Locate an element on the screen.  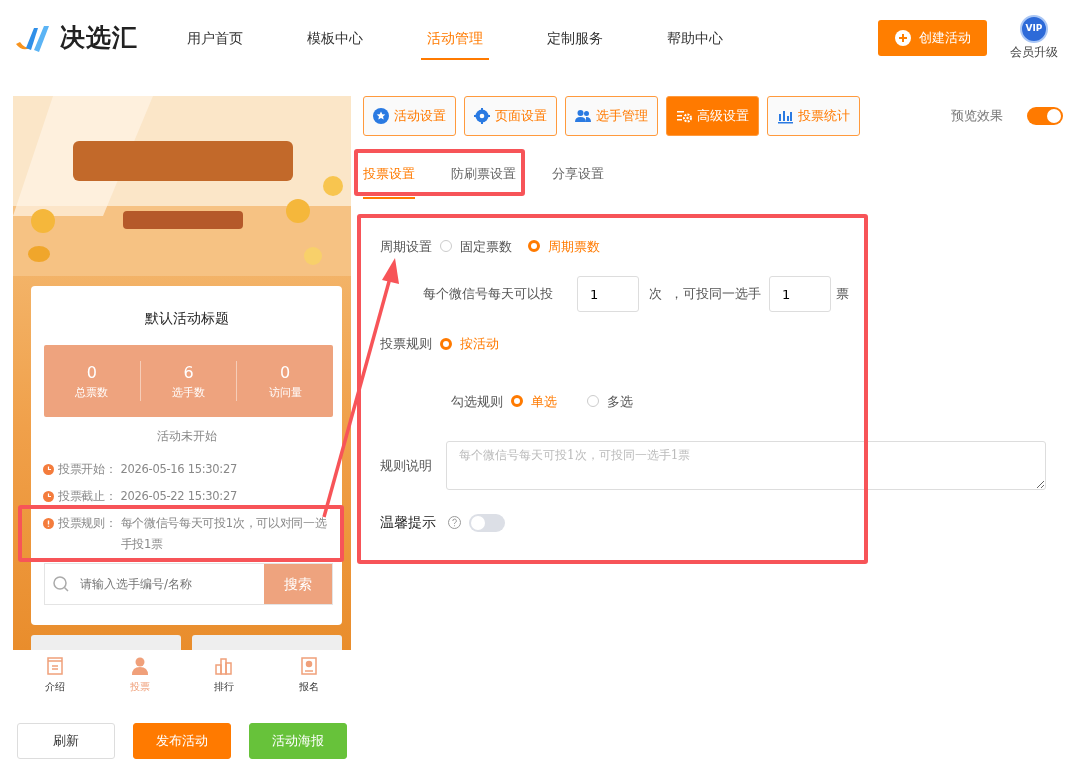
radio-option: 固定票数 is located at coordinates (476, 246).